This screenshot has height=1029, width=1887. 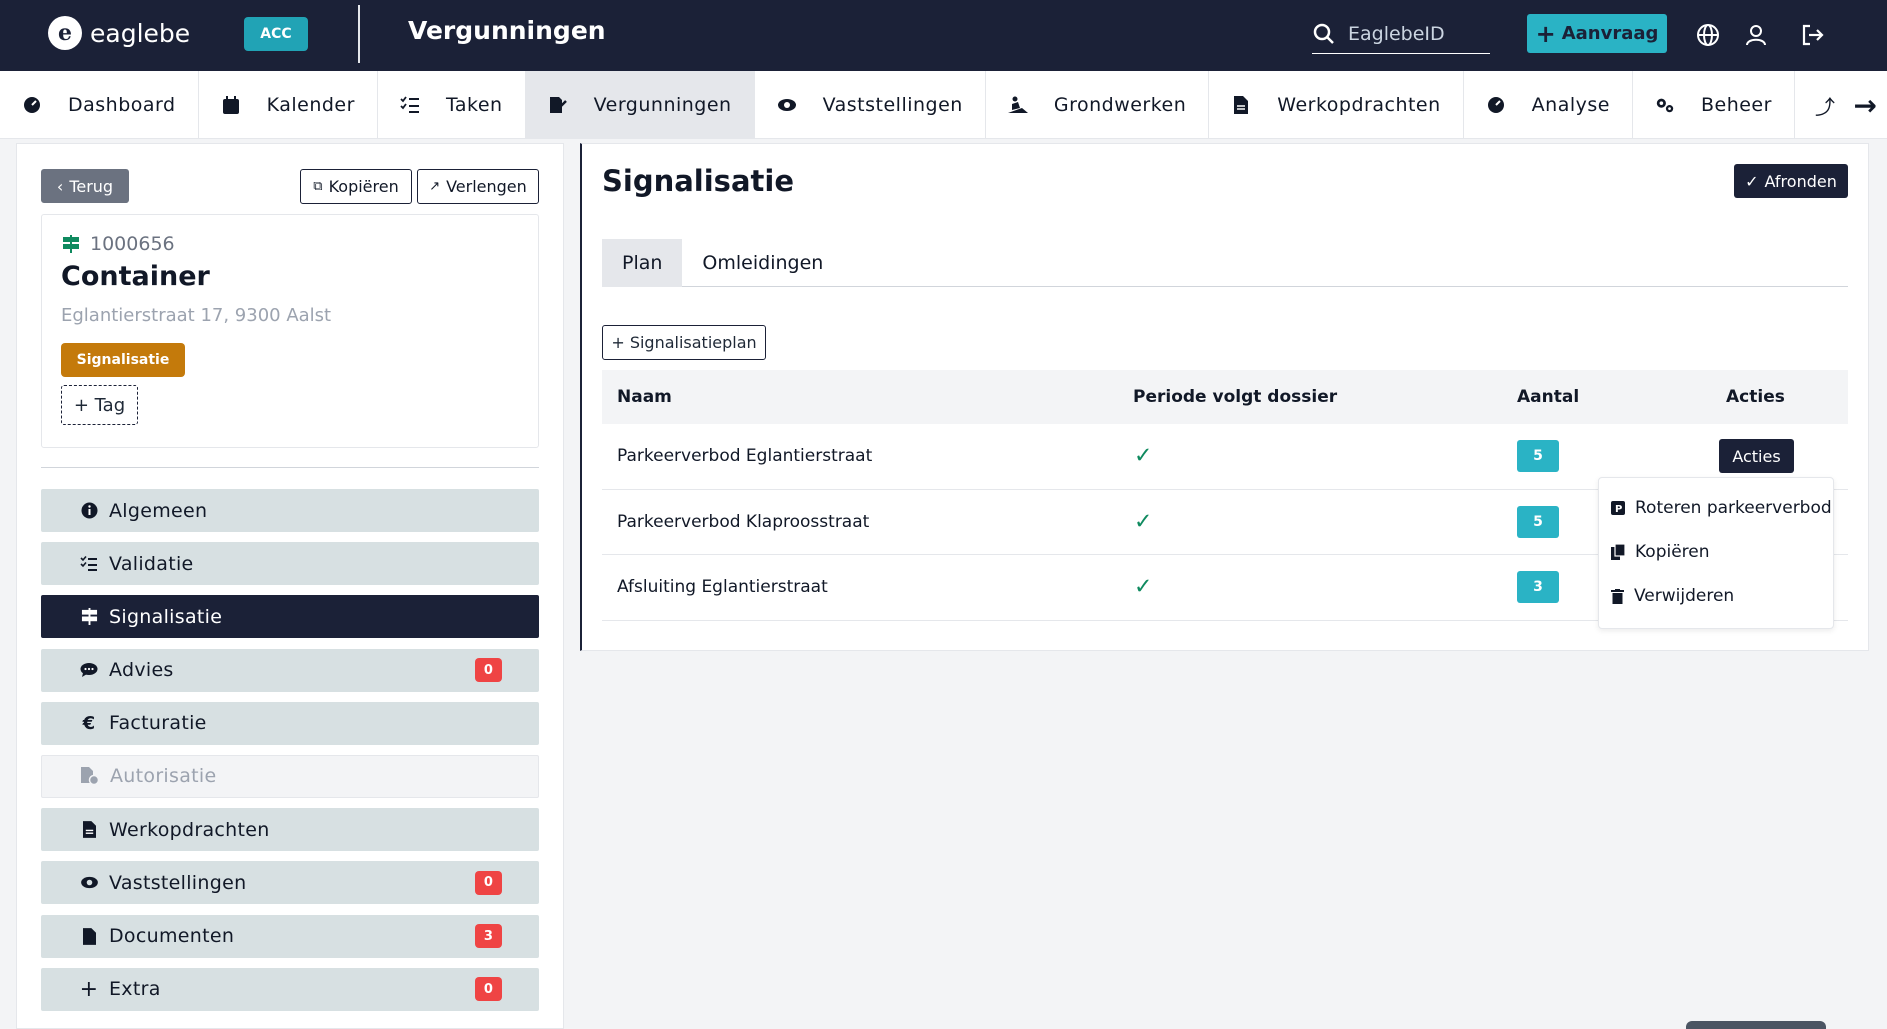 I want to click on nav-label: Vaststellingen, so click(x=892, y=105).